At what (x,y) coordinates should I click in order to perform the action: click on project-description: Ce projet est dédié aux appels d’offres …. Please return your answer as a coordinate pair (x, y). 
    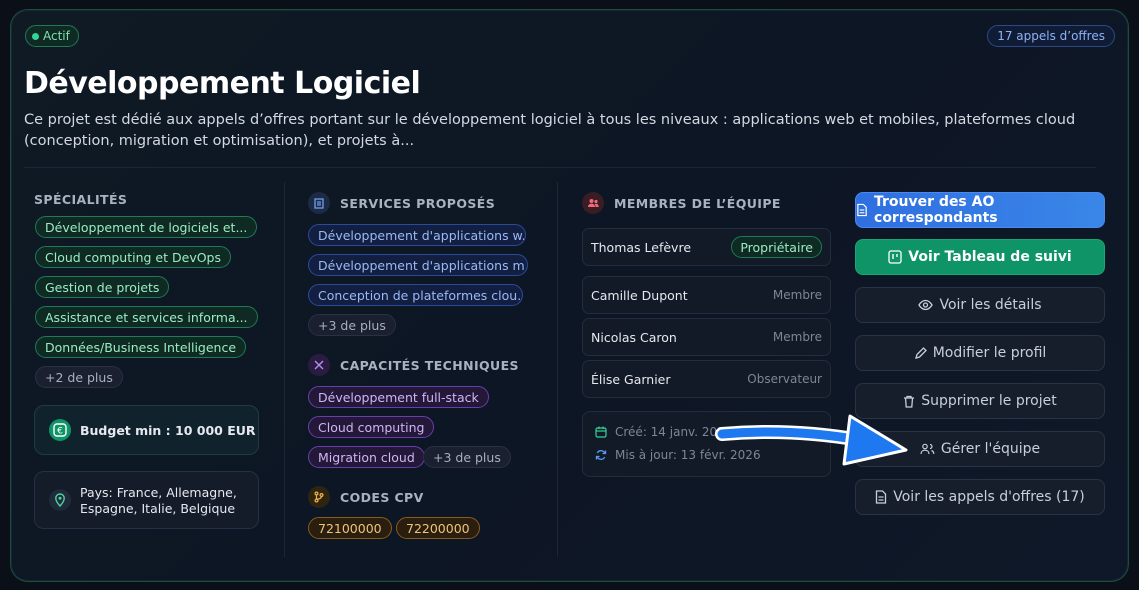
    Looking at the image, I should click on (550, 130).